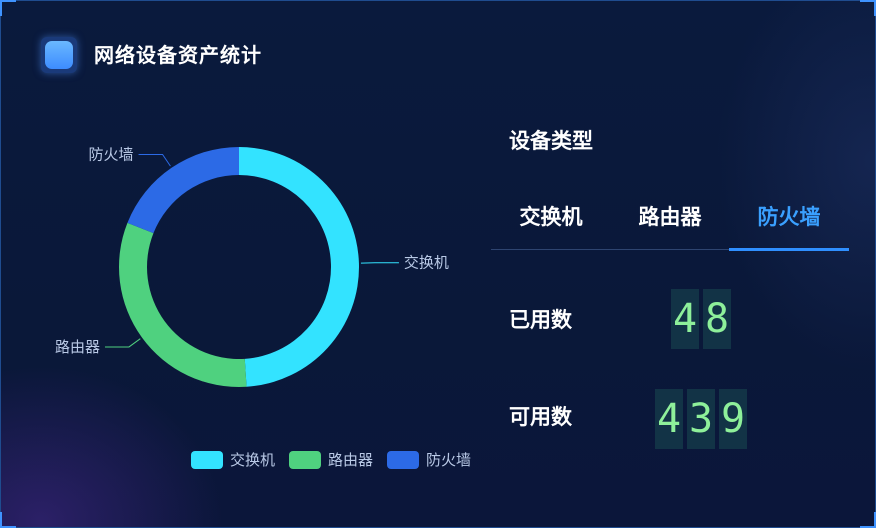  I want to click on section-title: 设备类型, so click(551, 141).